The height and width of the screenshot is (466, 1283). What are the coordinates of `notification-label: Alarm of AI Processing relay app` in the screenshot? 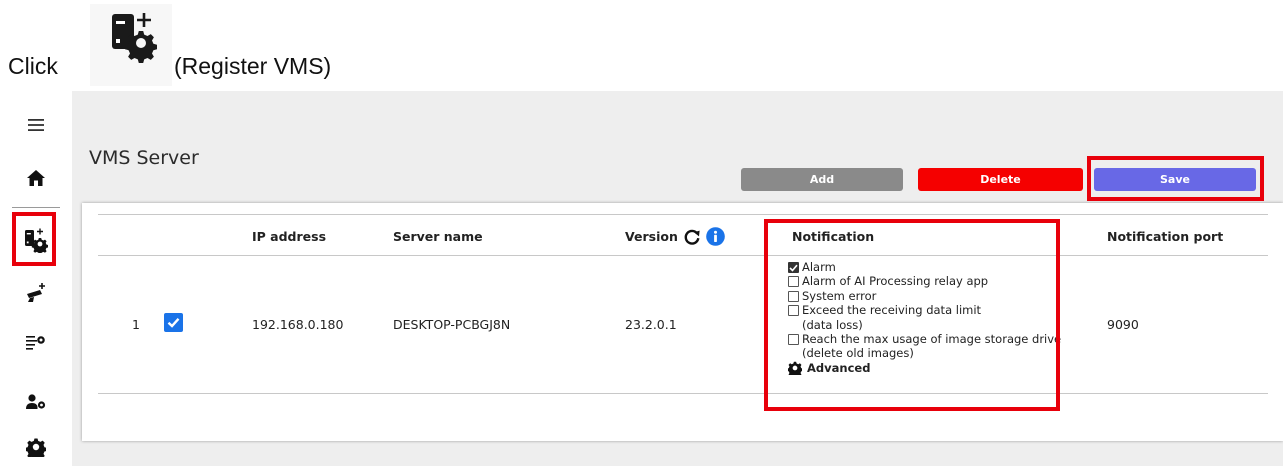 It's located at (895, 281).